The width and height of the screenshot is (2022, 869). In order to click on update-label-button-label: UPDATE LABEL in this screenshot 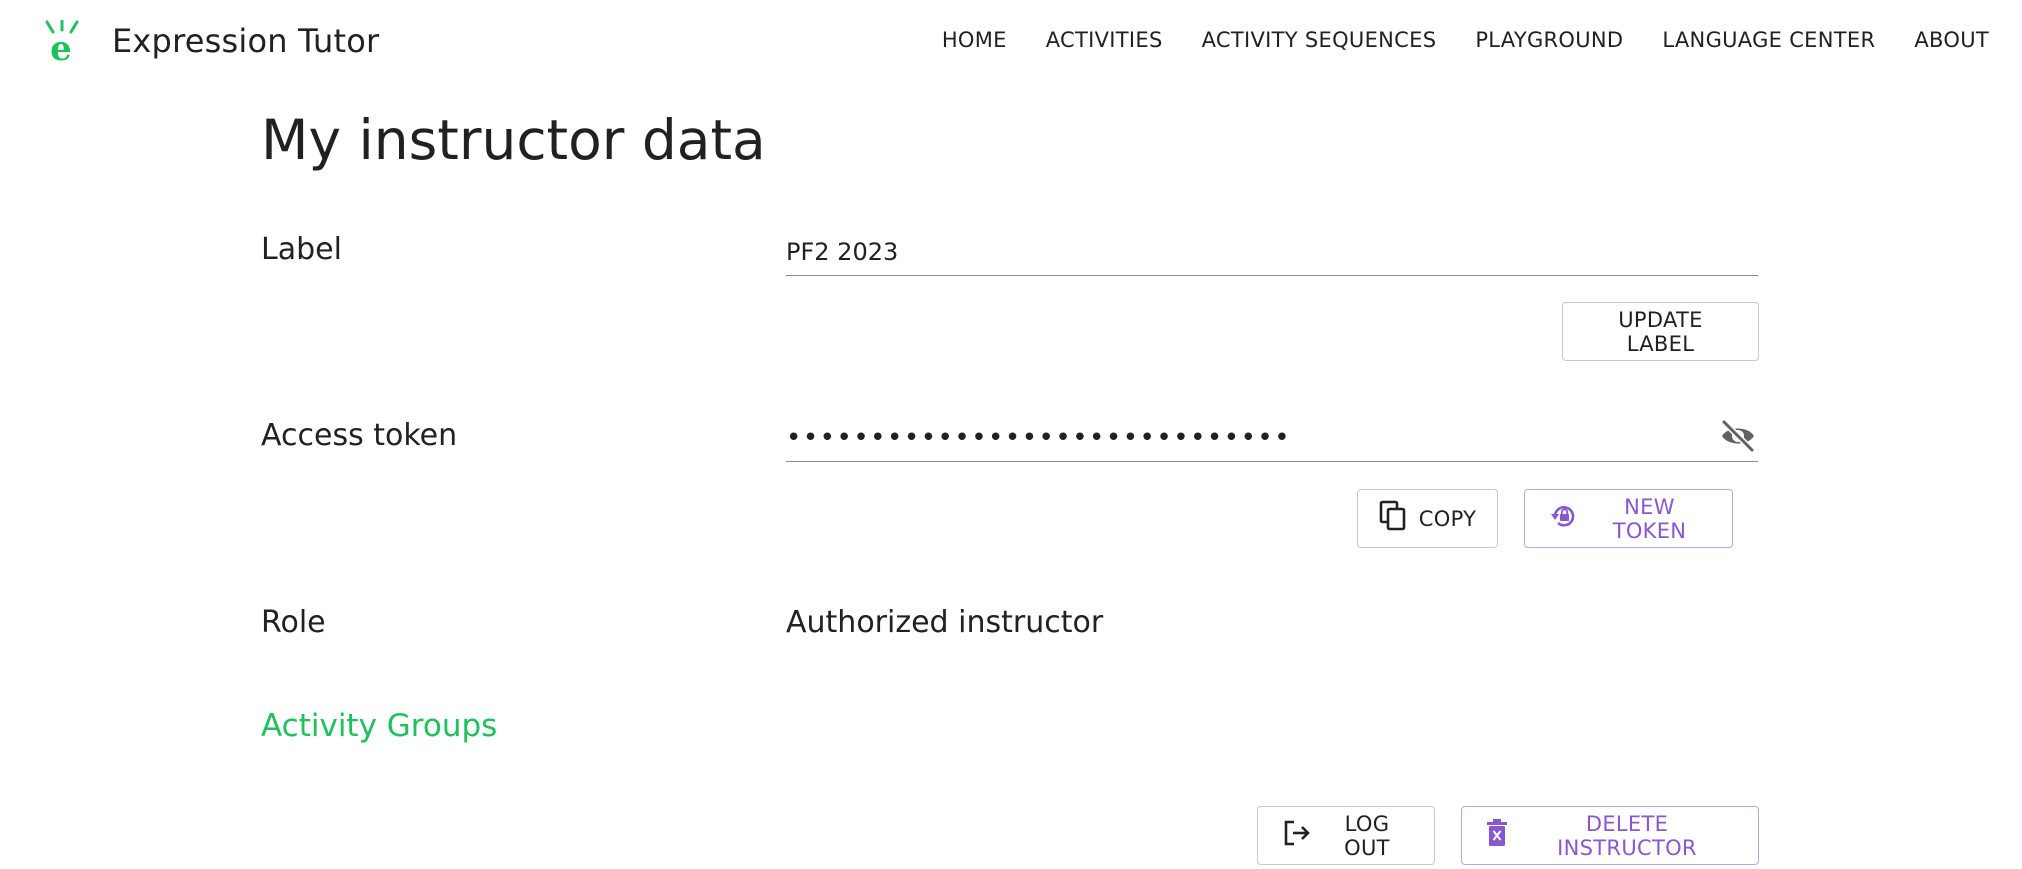, I will do `click(1660, 331)`.